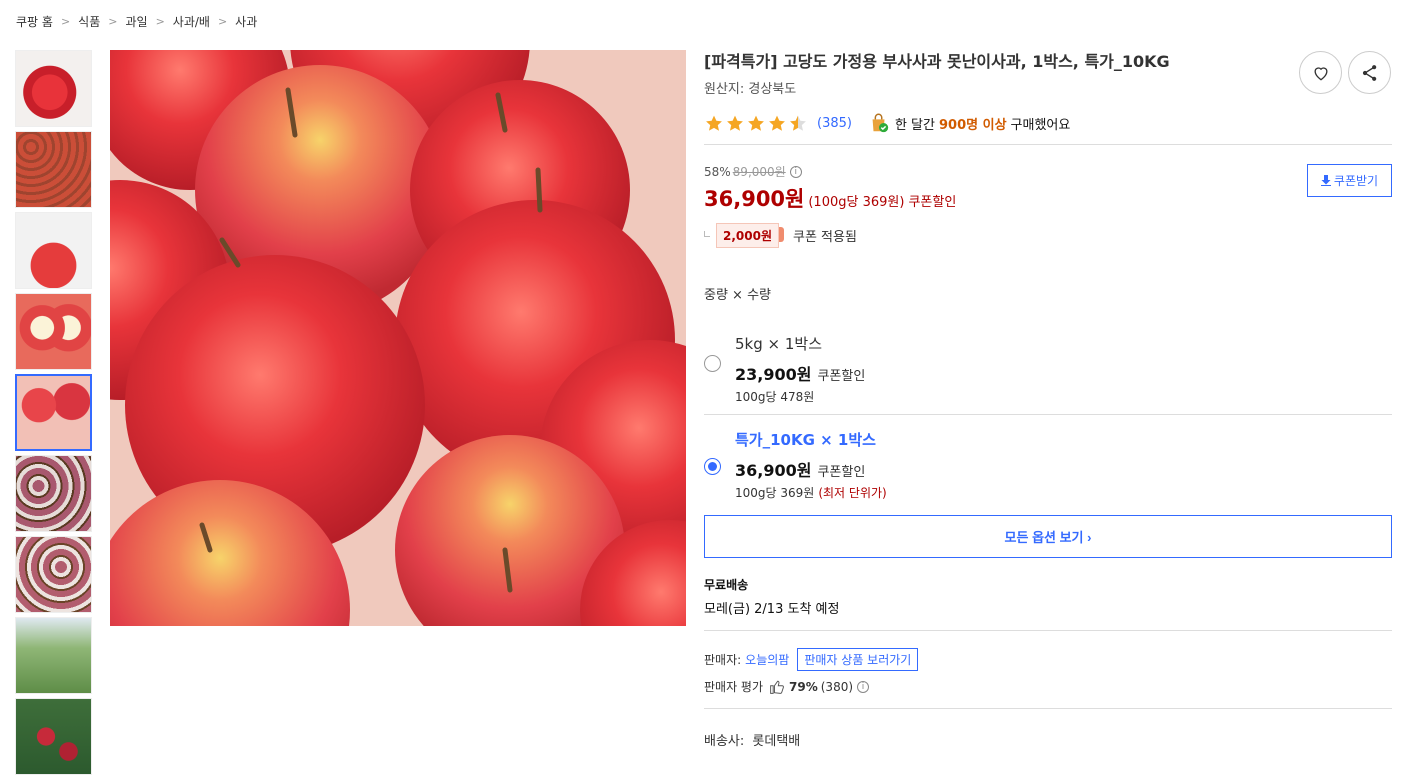  I want to click on free-shipping-label: 무료배송, so click(726, 585).